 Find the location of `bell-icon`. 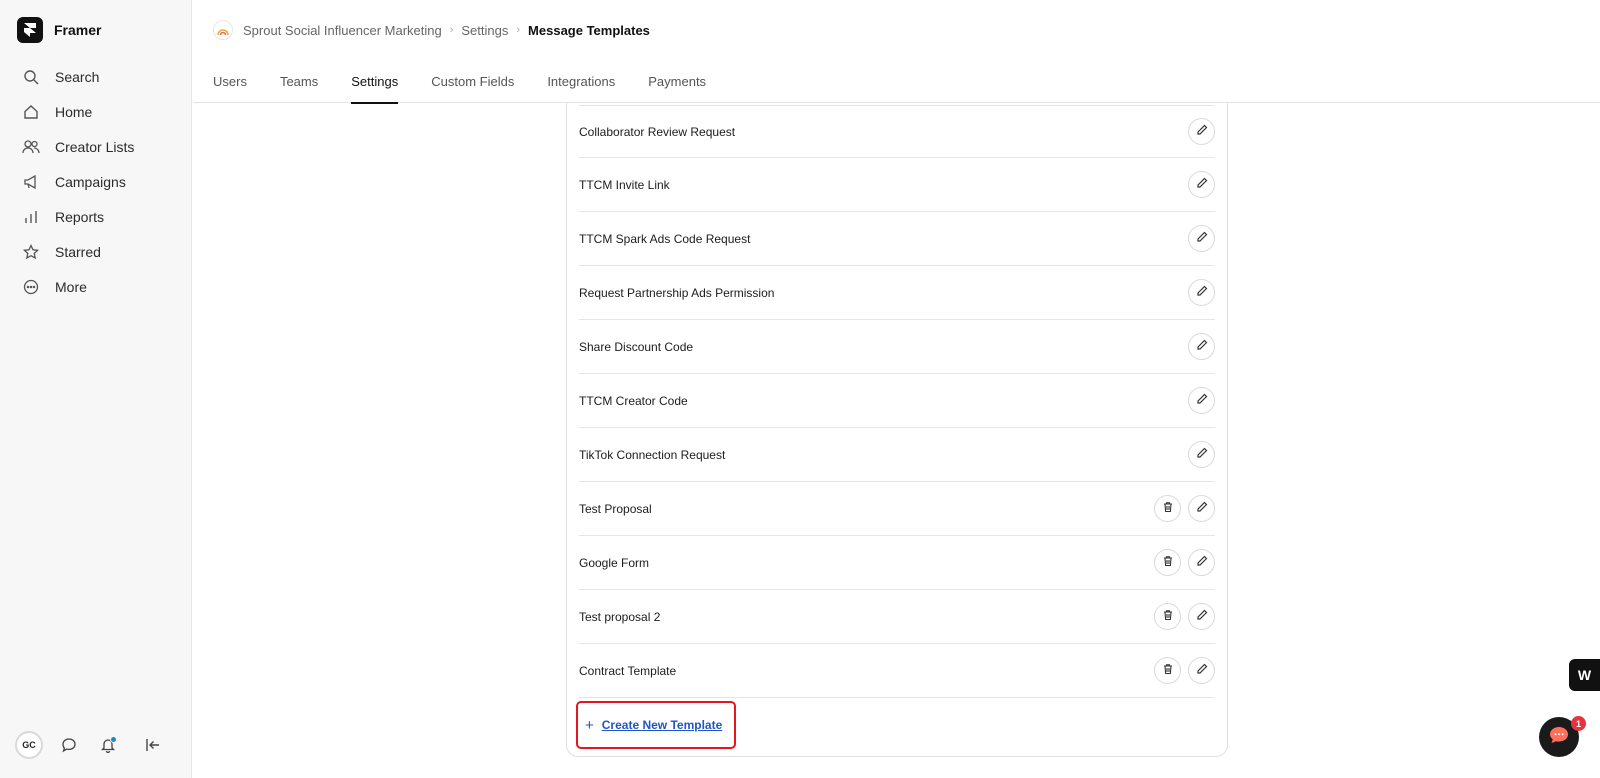

bell-icon is located at coordinates (108, 745).